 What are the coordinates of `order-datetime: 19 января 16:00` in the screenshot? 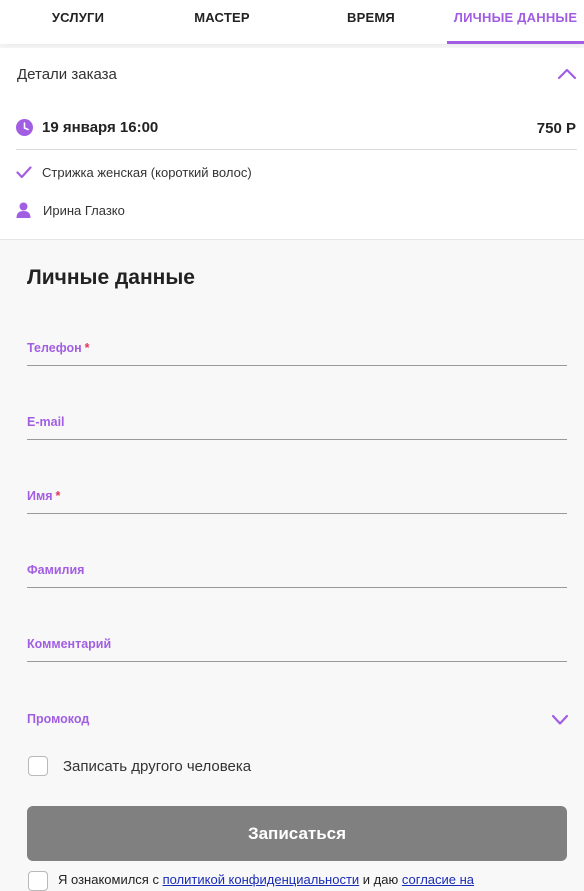 It's located at (100, 127).